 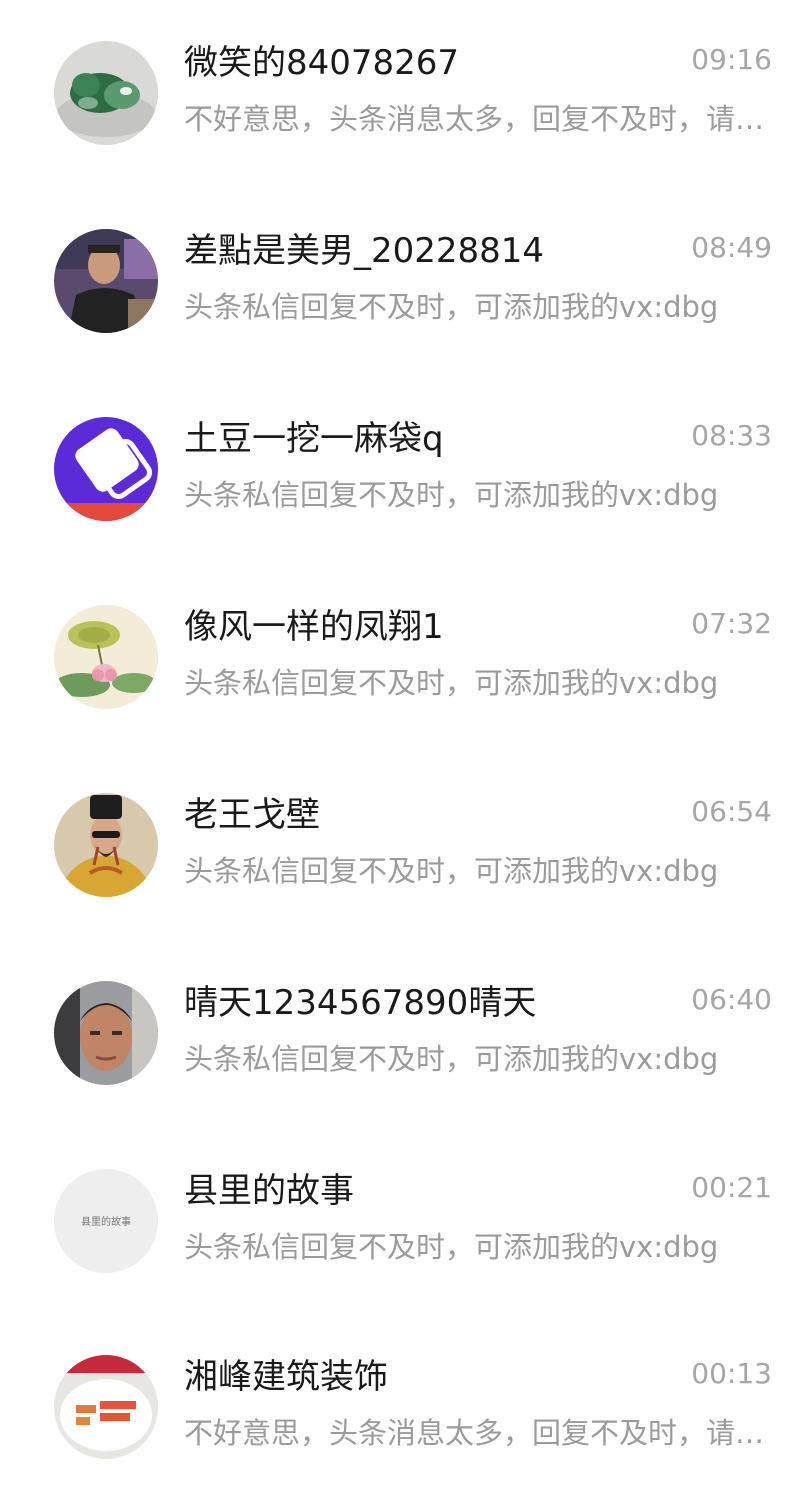 I want to click on conversation-name: 晴天1234567890晴天, so click(x=360, y=1003).